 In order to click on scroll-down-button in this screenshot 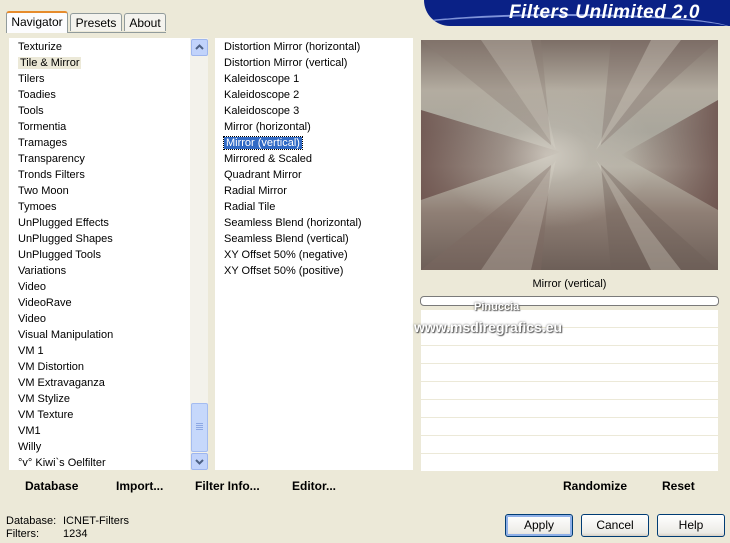, I will do `click(199, 461)`.